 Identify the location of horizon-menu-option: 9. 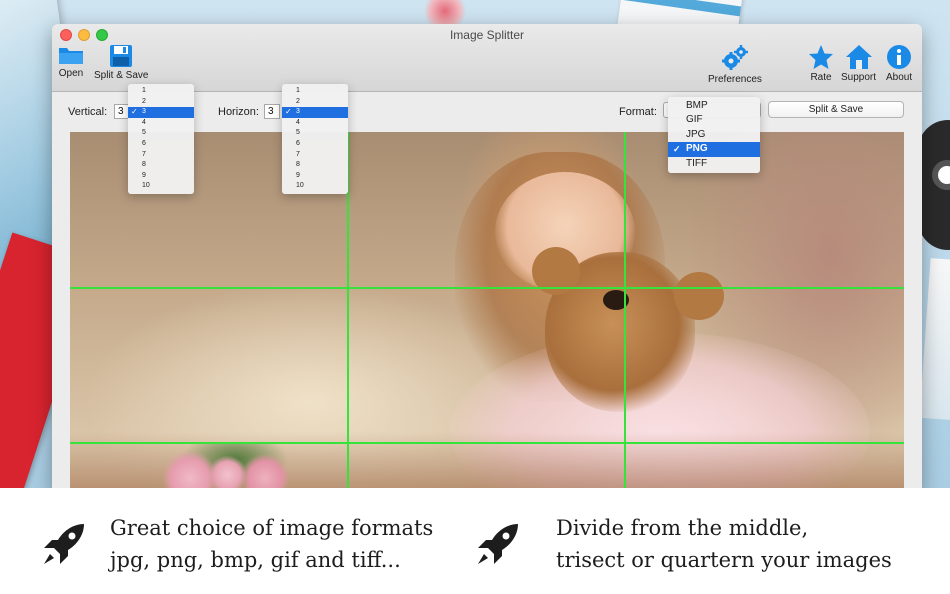
(315, 176).